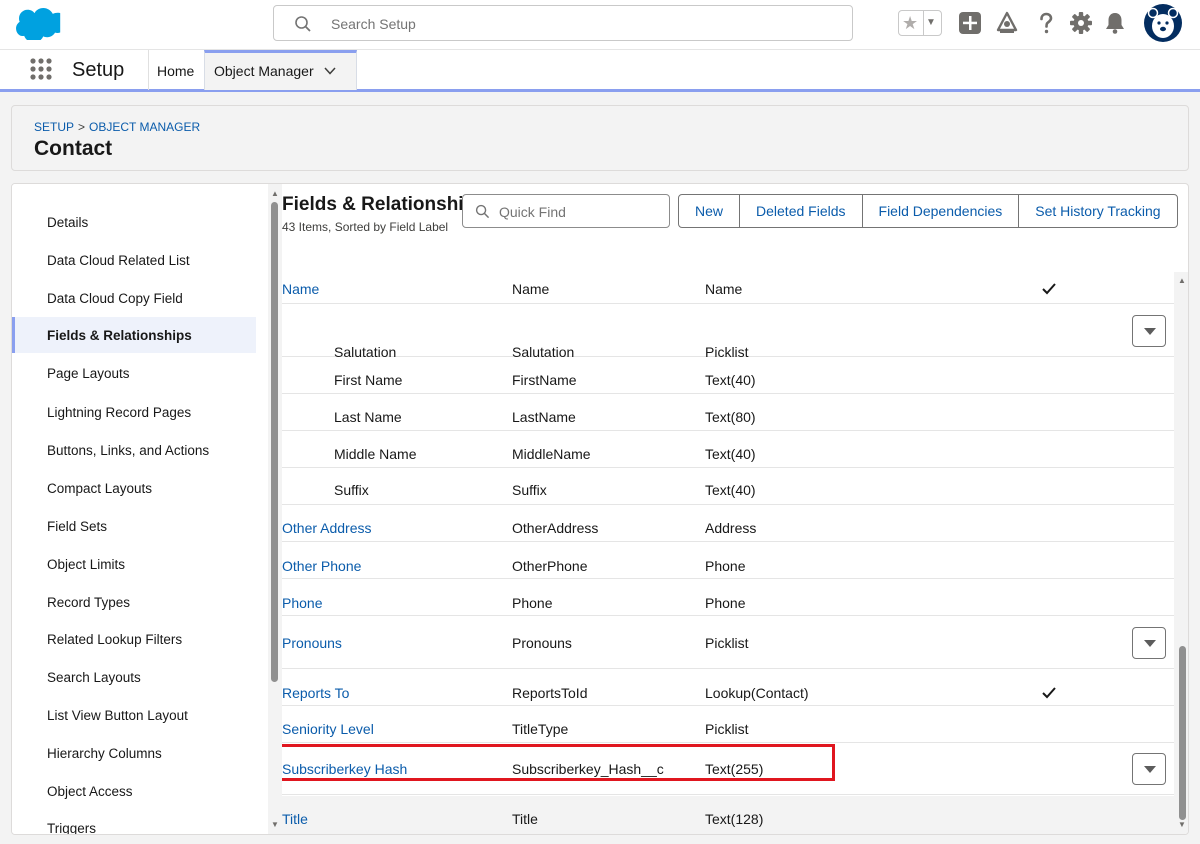 The width and height of the screenshot is (1200, 844). Describe the element at coordinates (375, 454) in the screenshot. I see `field-label: Middle Name` at that location.